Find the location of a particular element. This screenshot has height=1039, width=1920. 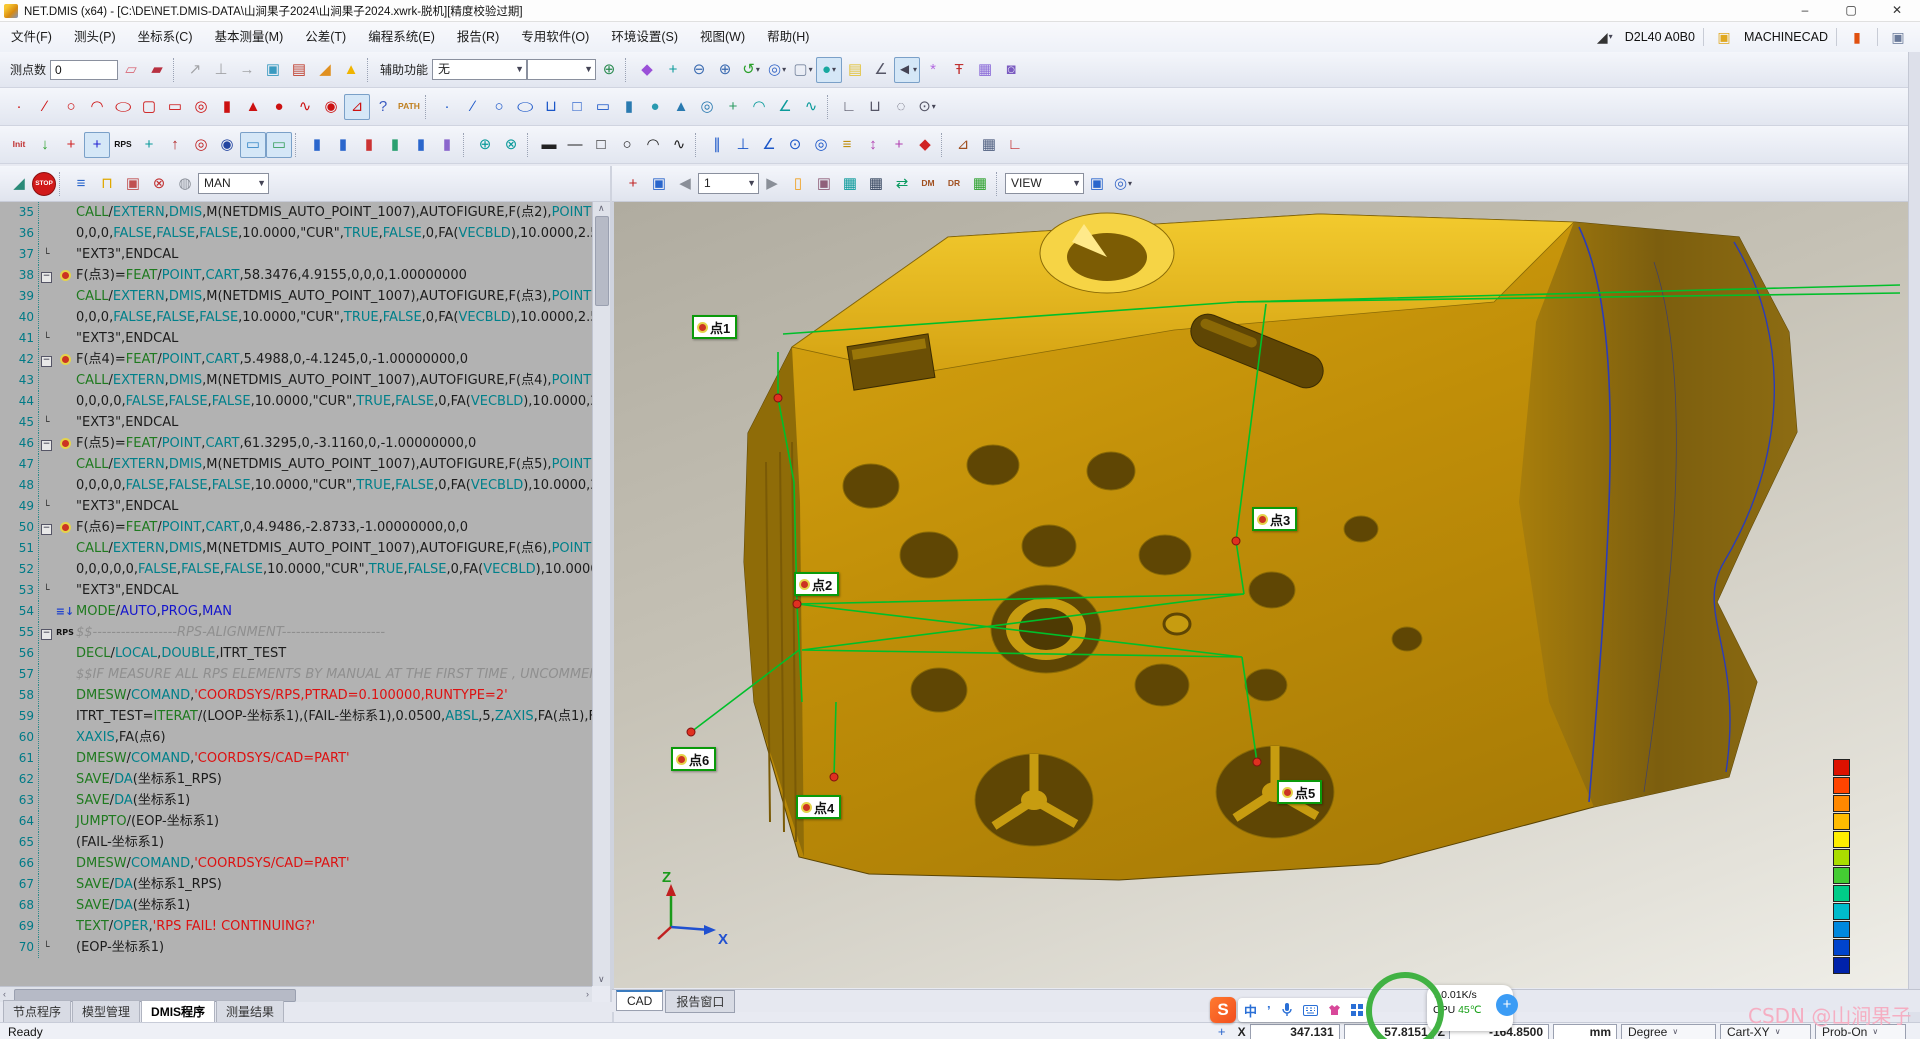

blue-rect-icon: ▭ is located at coordinates (603, 107).